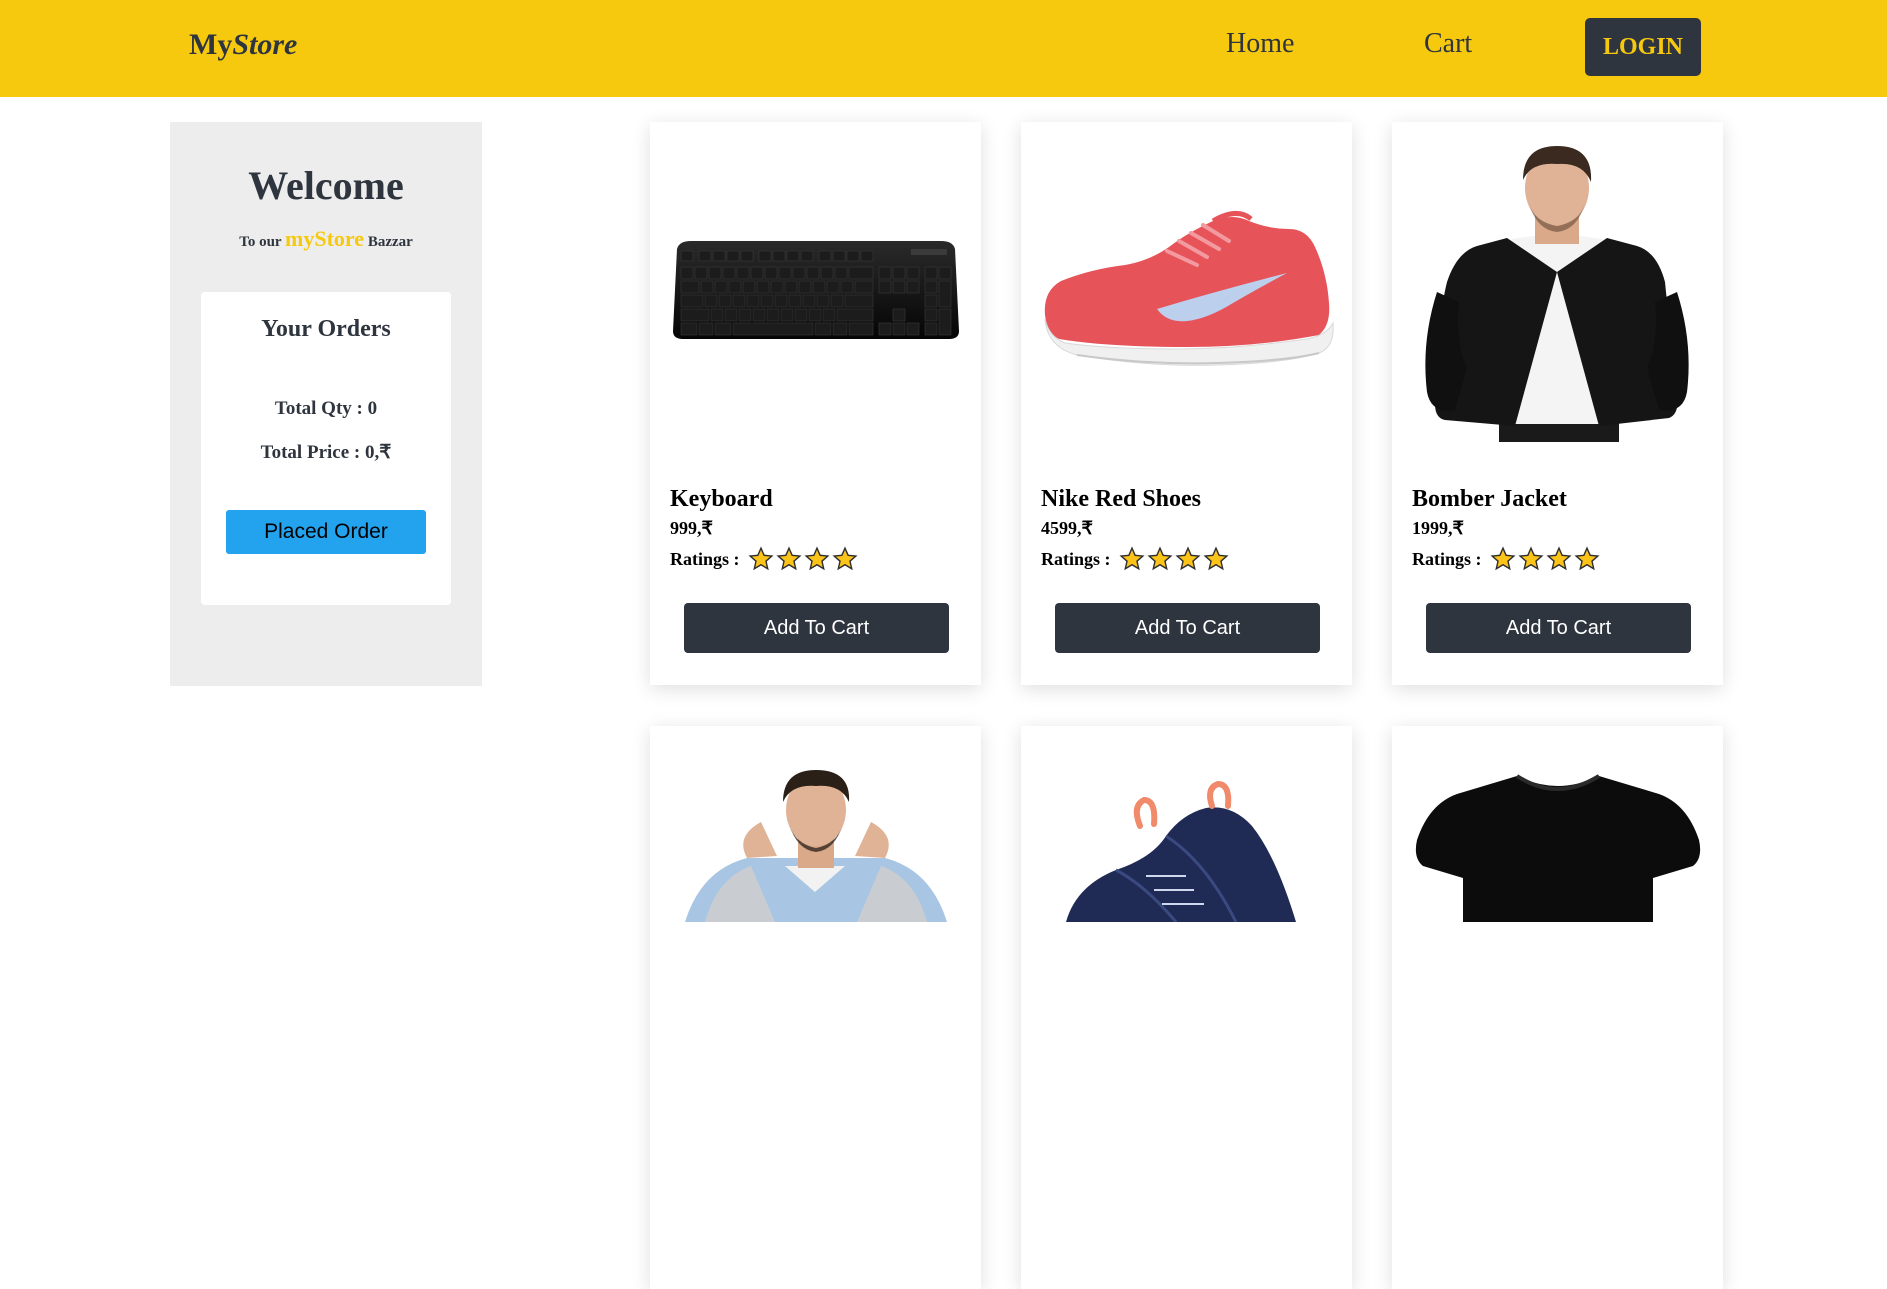  I want to click on product-price: 4599,₹, so click(1067, 528).